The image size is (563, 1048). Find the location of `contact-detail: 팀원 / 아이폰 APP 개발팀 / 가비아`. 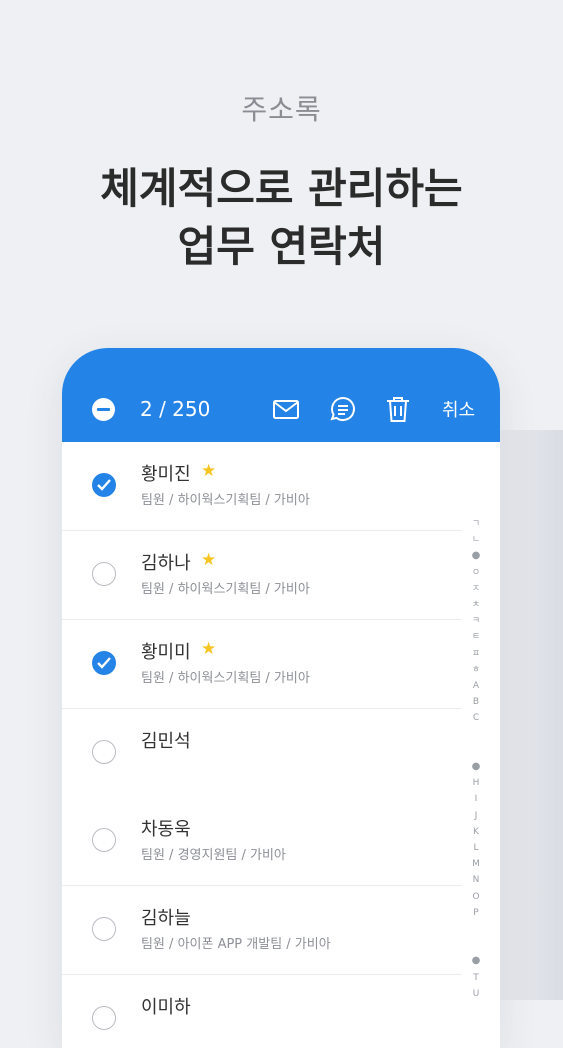

contact-detail: 팀원 / 아이폰 APP 개발팀 / 가비아 is located at coordinates (236, 944).